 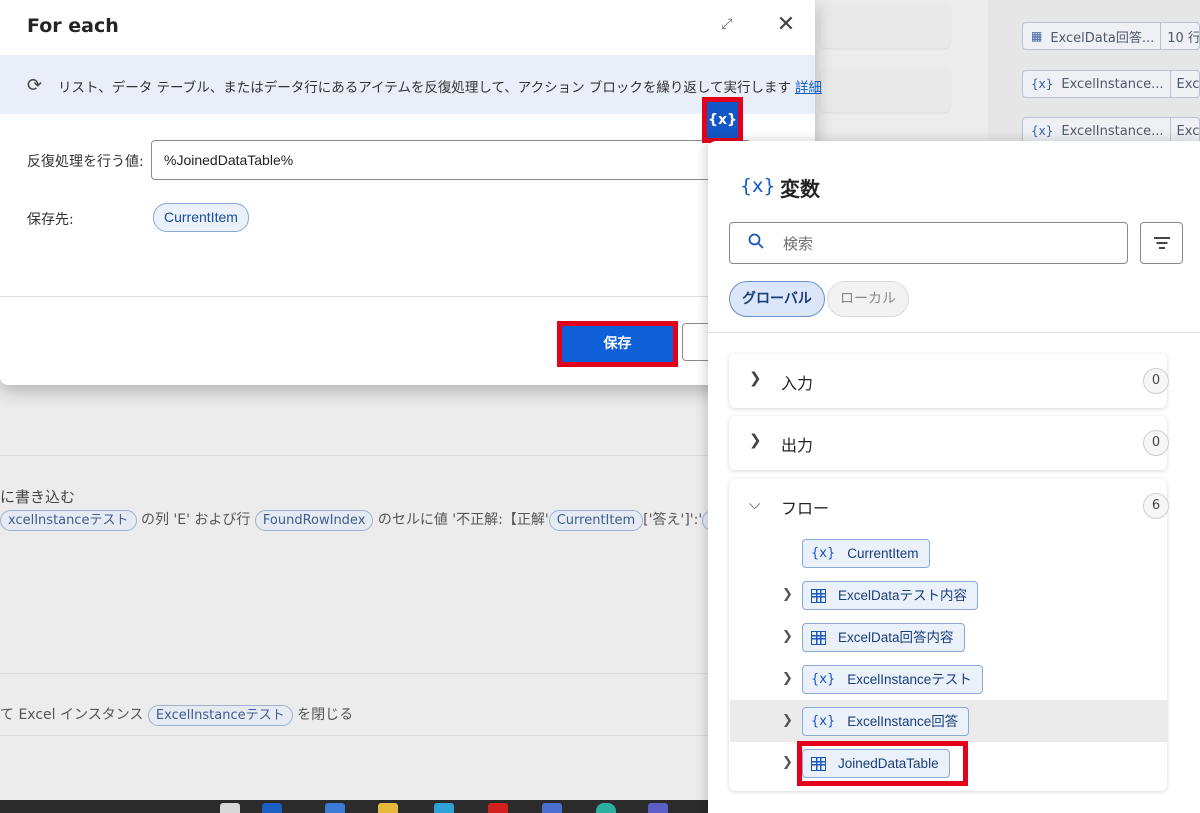 I want to click on section-input: ❯ 入力 0, so click(x=949, y=381).